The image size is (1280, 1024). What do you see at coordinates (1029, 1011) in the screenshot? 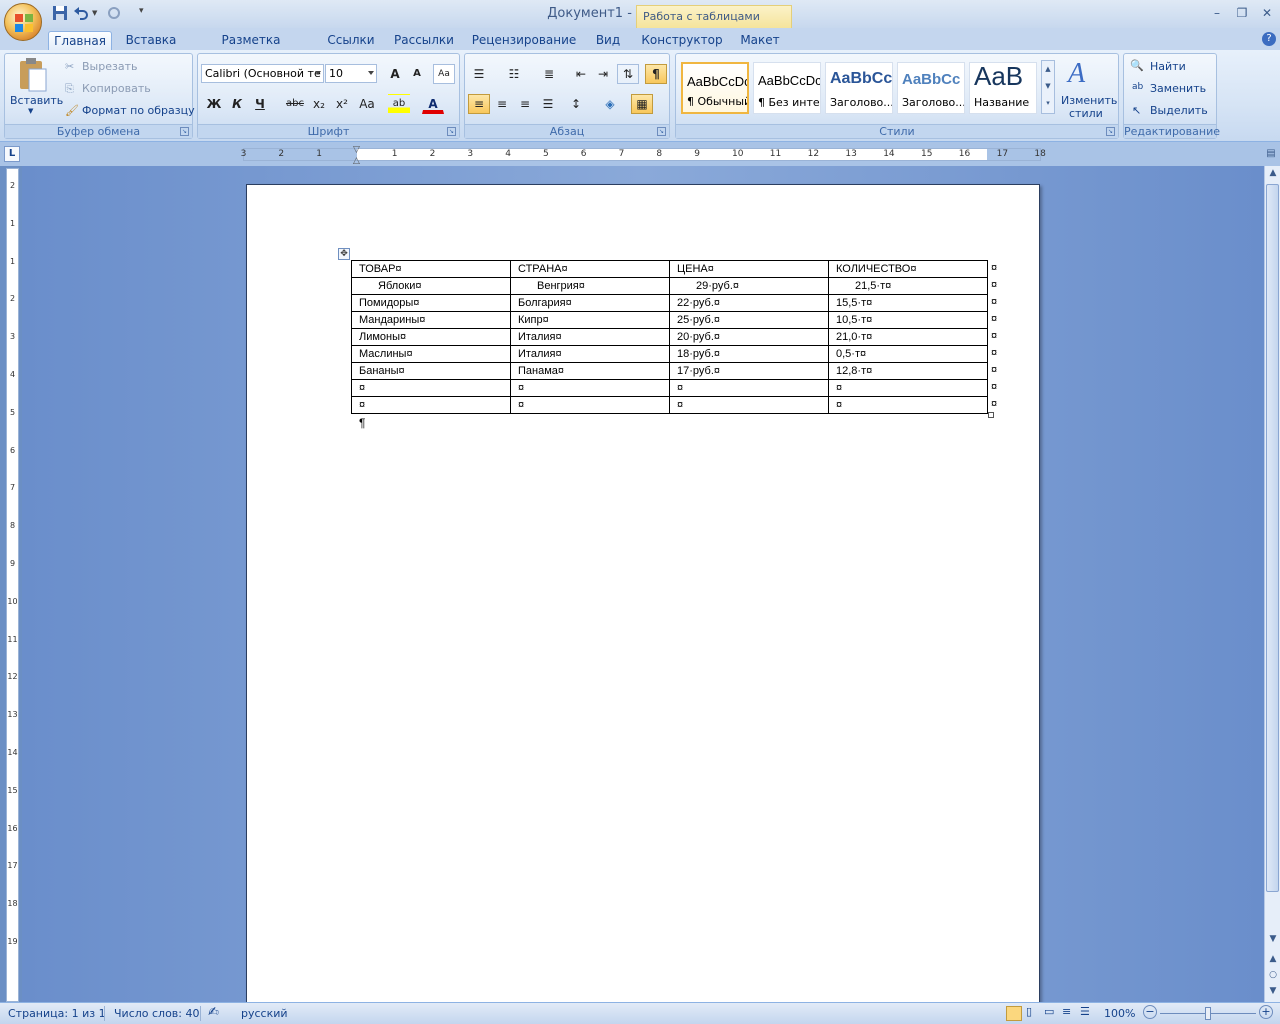
I see `full-screen-reading-icon: ▯` at bounding box center [1029, 1011].